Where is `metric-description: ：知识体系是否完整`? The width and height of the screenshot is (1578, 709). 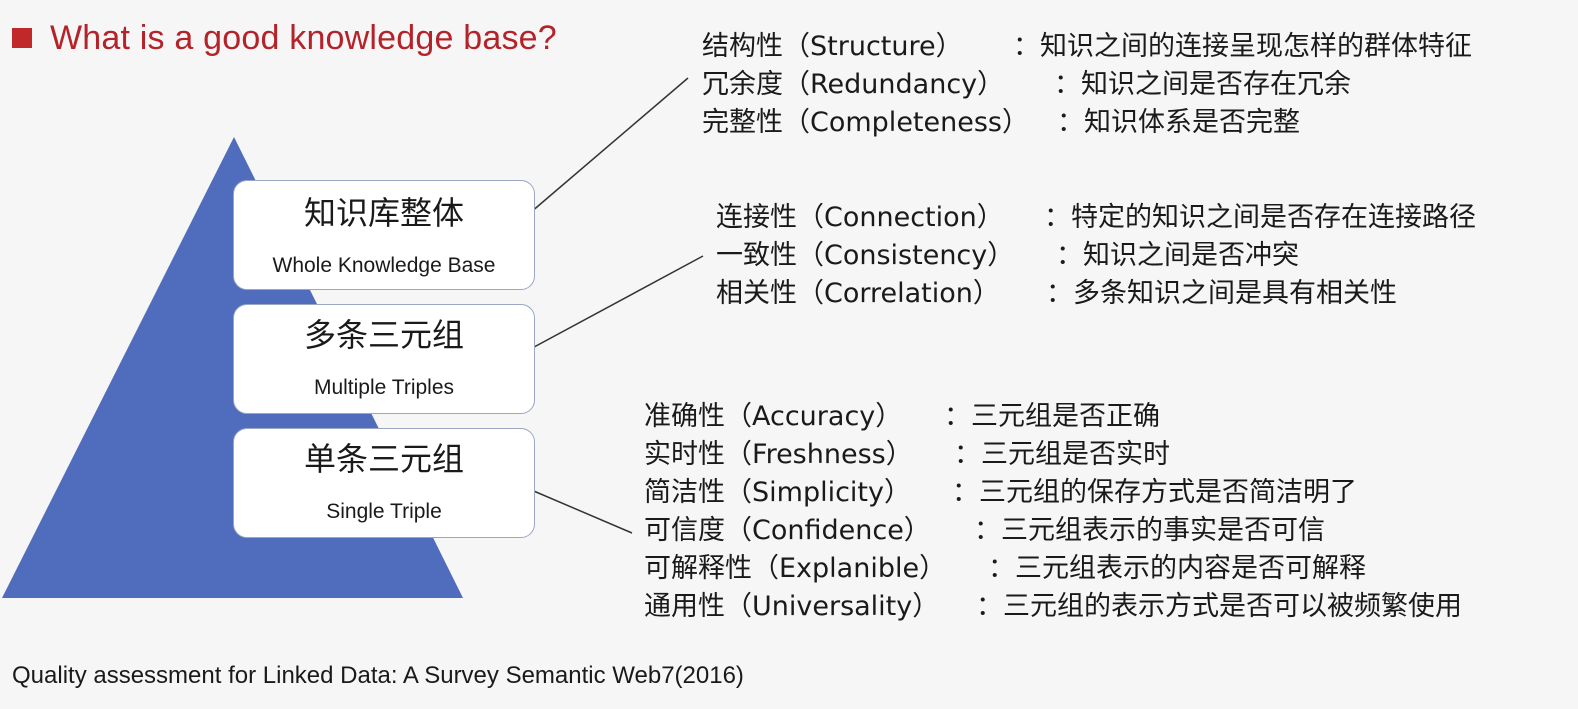 metric-description: ：知识体系是否完整 is located at coordinates (1178, 122).